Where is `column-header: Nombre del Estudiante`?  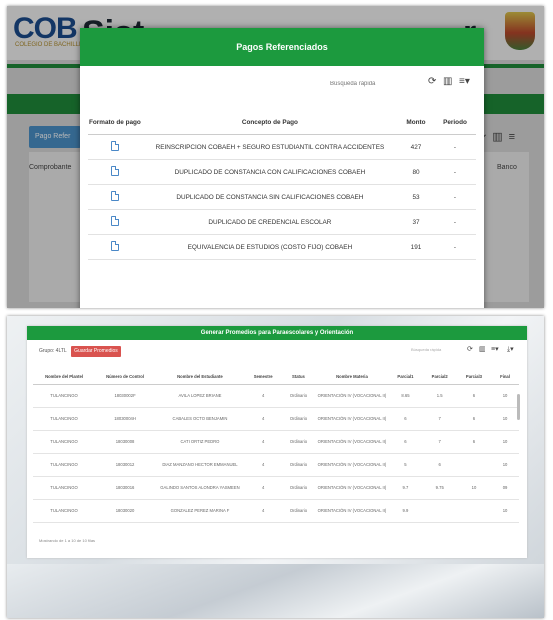 column-header: Nombre del Estudiante is located at coordinates (200, 376).